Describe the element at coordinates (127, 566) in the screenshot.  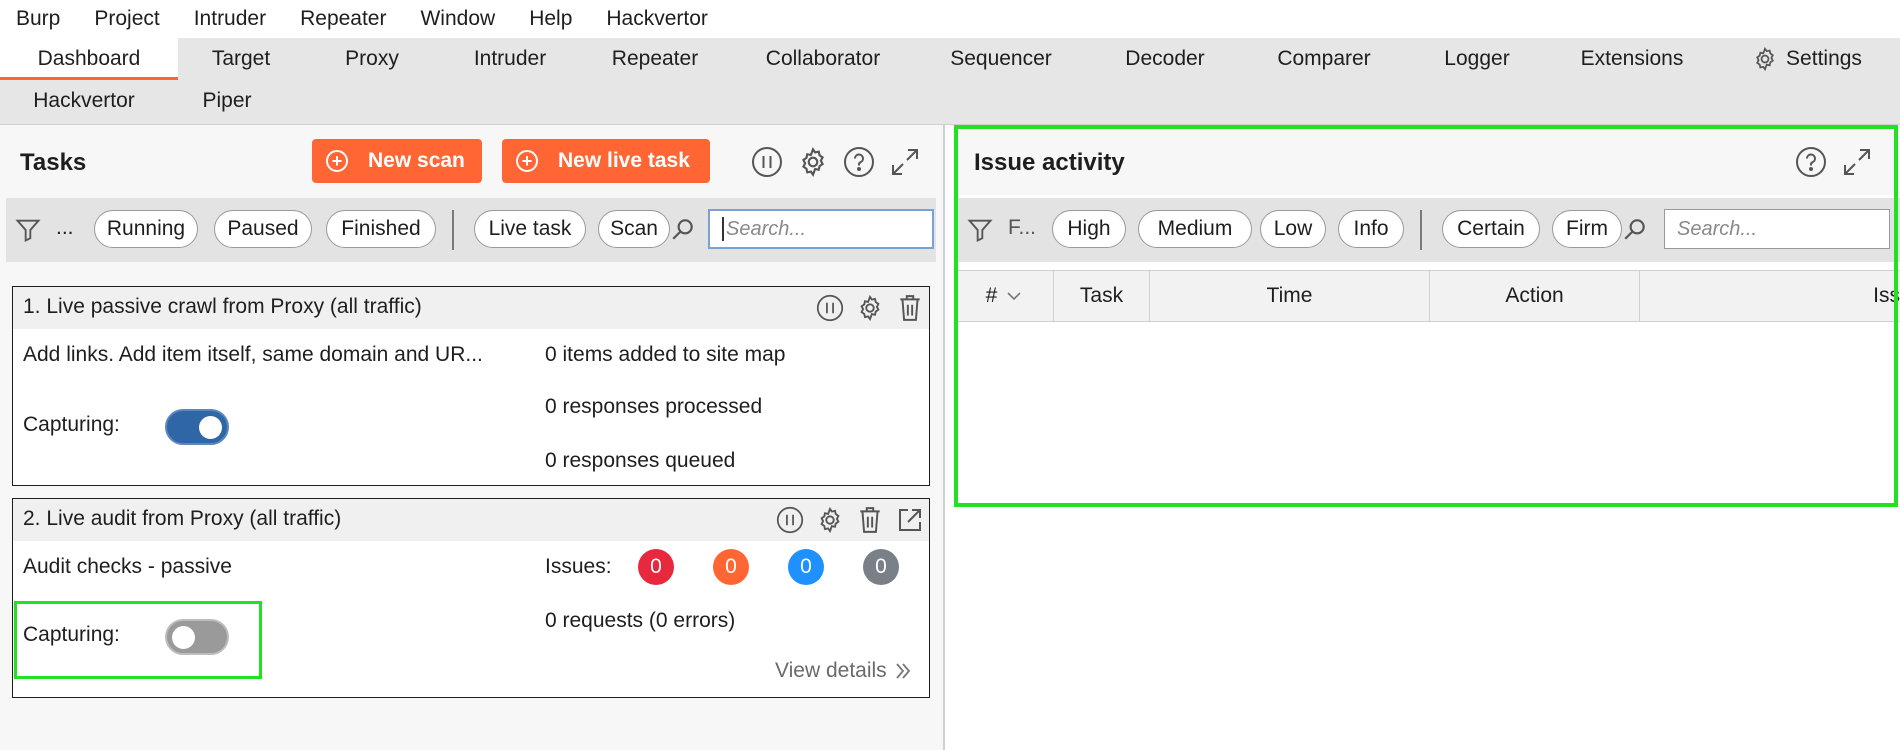
I see `task-2-description: Audit checks - passive` at that location.